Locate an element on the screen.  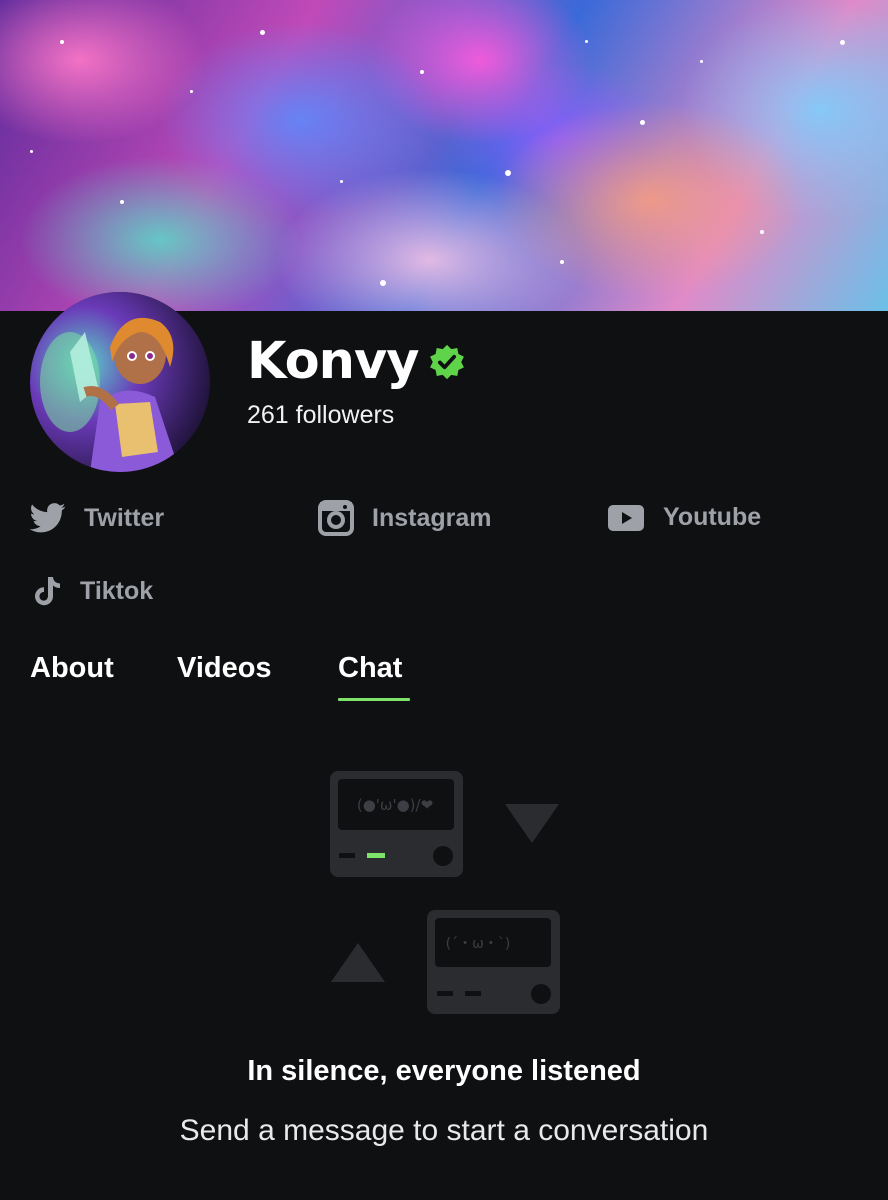
social-link-twitter: Twitter is located at coordinates (97, 518).